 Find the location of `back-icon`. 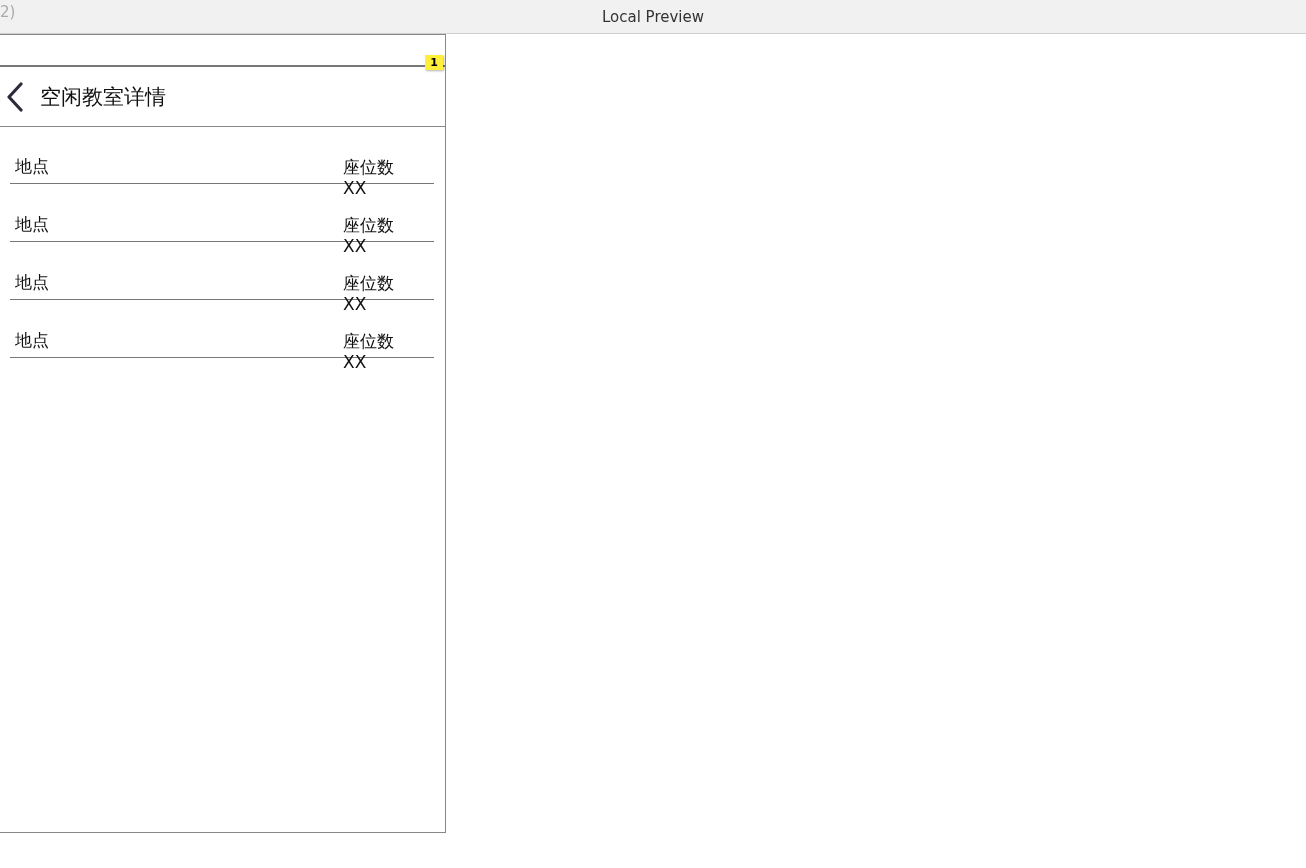

back-icon is located at coordinates (15, 96).